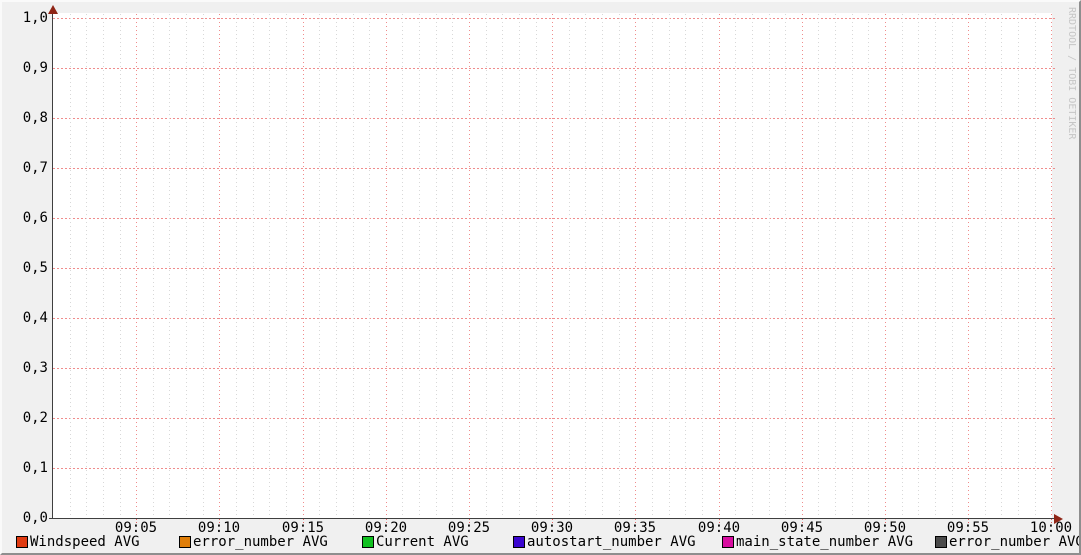  Describe the element at coordinates (968, 528) in the screenshot. I see `x-tick-label: 09:55` at that location.